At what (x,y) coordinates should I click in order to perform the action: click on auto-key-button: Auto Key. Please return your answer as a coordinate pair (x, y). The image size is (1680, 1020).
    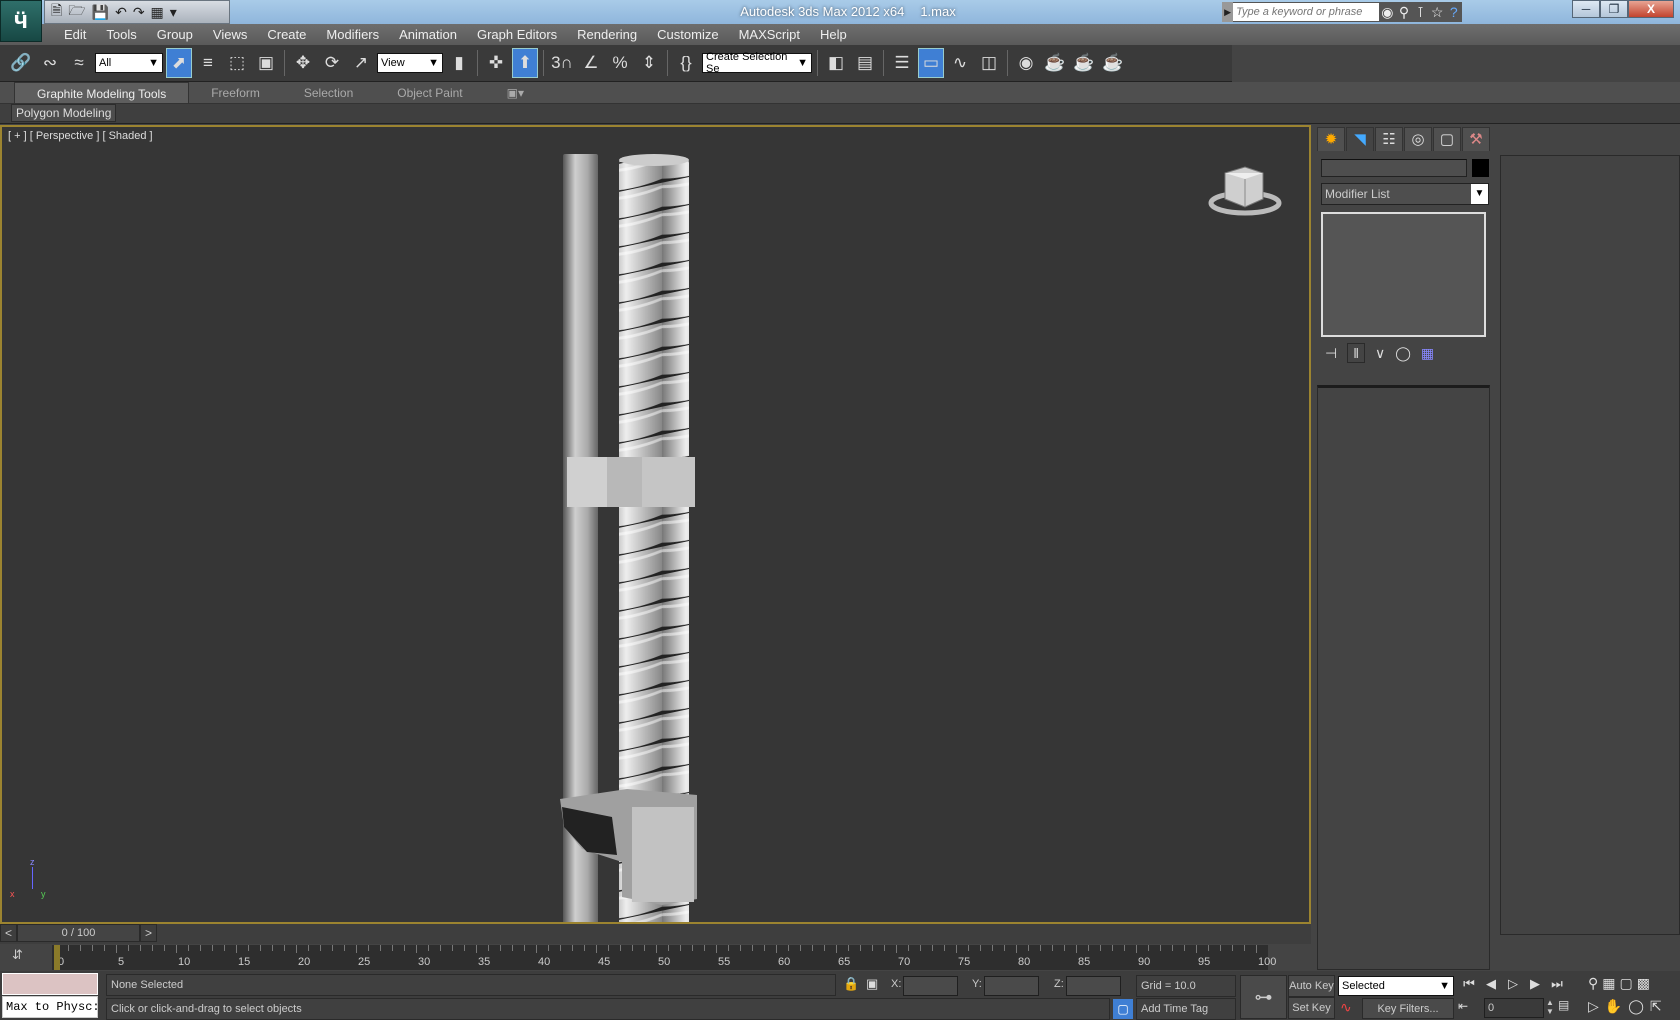
    Looking at the image, I should click on (1311, 986).